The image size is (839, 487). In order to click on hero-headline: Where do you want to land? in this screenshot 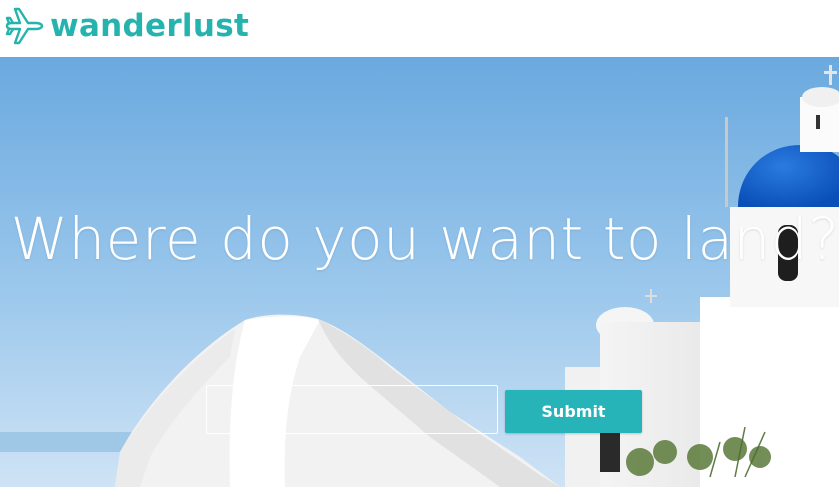, I will do `click(424, 239)`.